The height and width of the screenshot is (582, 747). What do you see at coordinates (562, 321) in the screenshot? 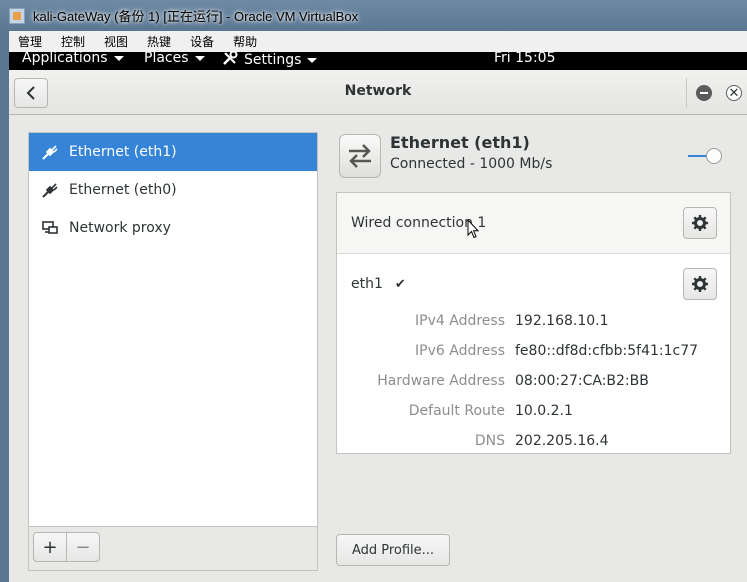
I see `detail-value: 192.168.10.1` at bounding box center [562, 321].